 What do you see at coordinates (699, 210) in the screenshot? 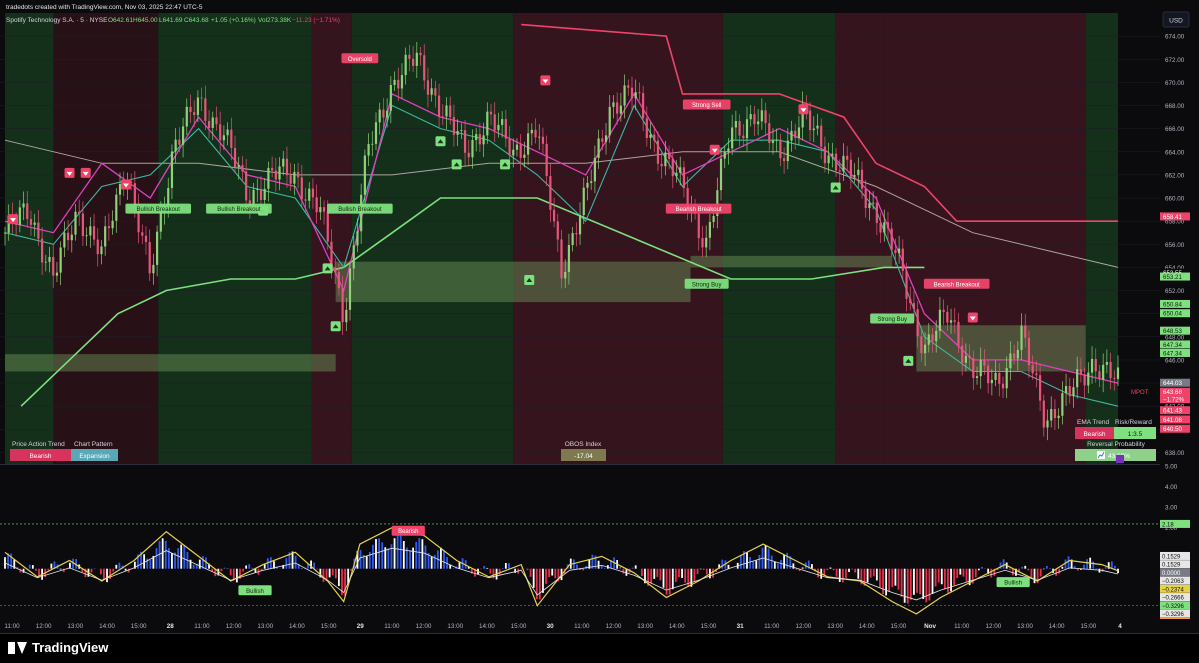
I see `event-label: Bearish Breakout` at bounding box center [699, 210].